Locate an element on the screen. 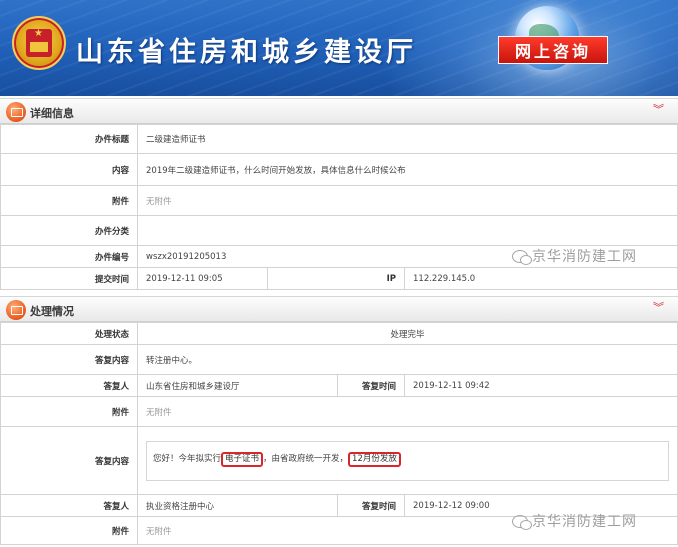 This screenshot has height=547, width=678. reply1-attachment: 无附件 is located at coordinates (407, 411).